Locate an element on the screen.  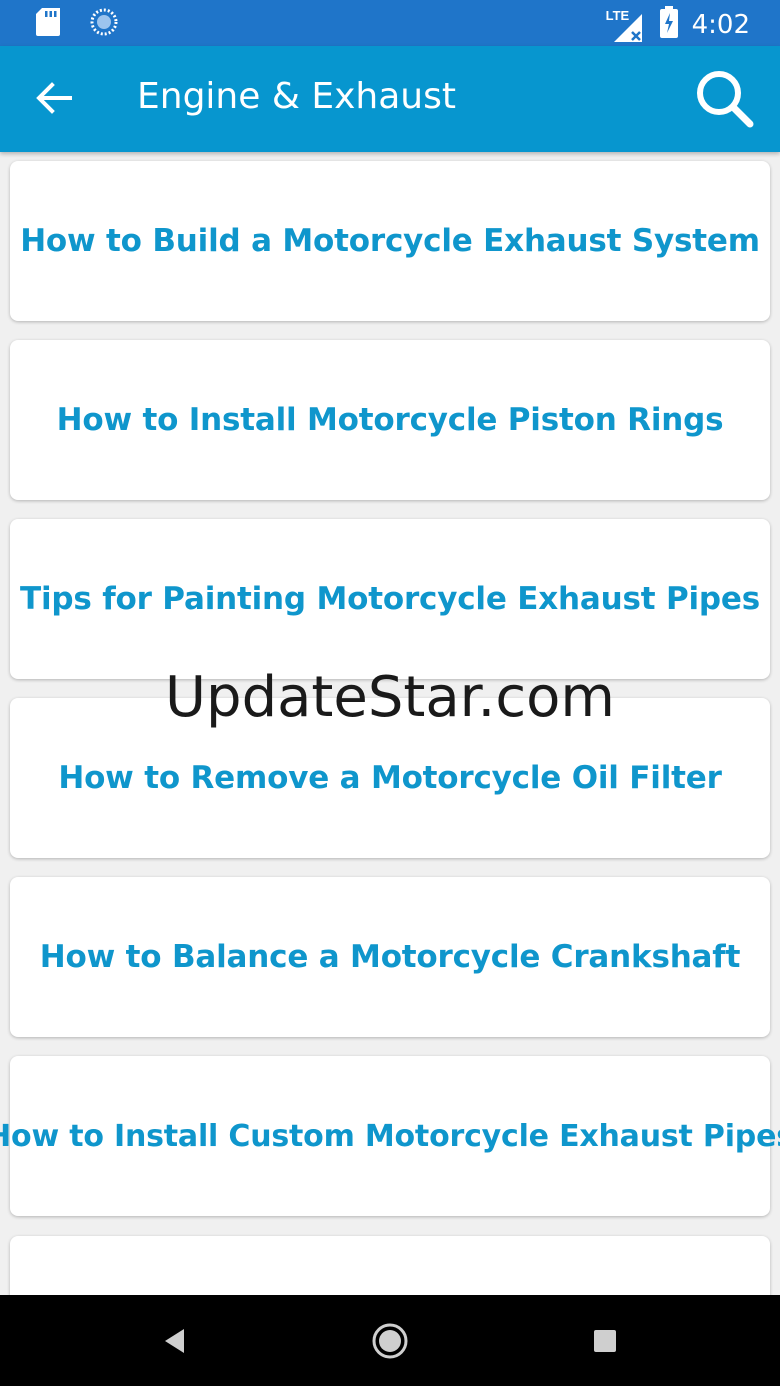
home-circle-icon is located at coordinates (390, 1341).